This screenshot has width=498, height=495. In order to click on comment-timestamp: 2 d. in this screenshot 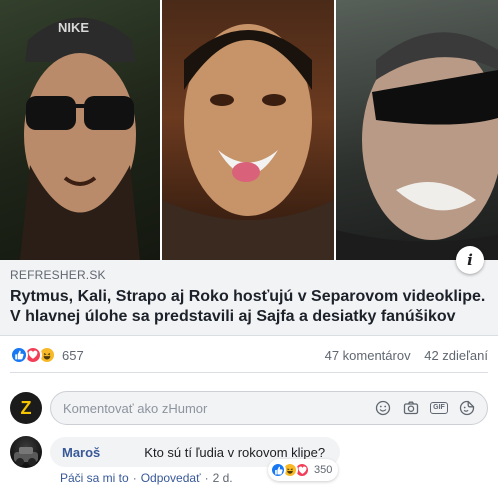, I will do `click(223, 478)`.